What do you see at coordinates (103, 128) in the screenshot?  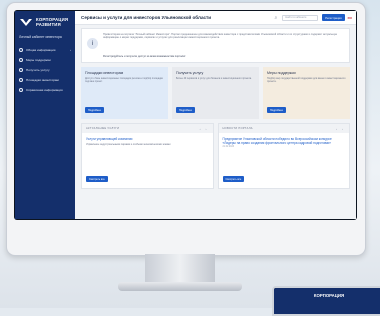 I see `news-heading-label: АКТУАЛЬНЫЕ УСЛУГИ` at bounding box center [103, 128].